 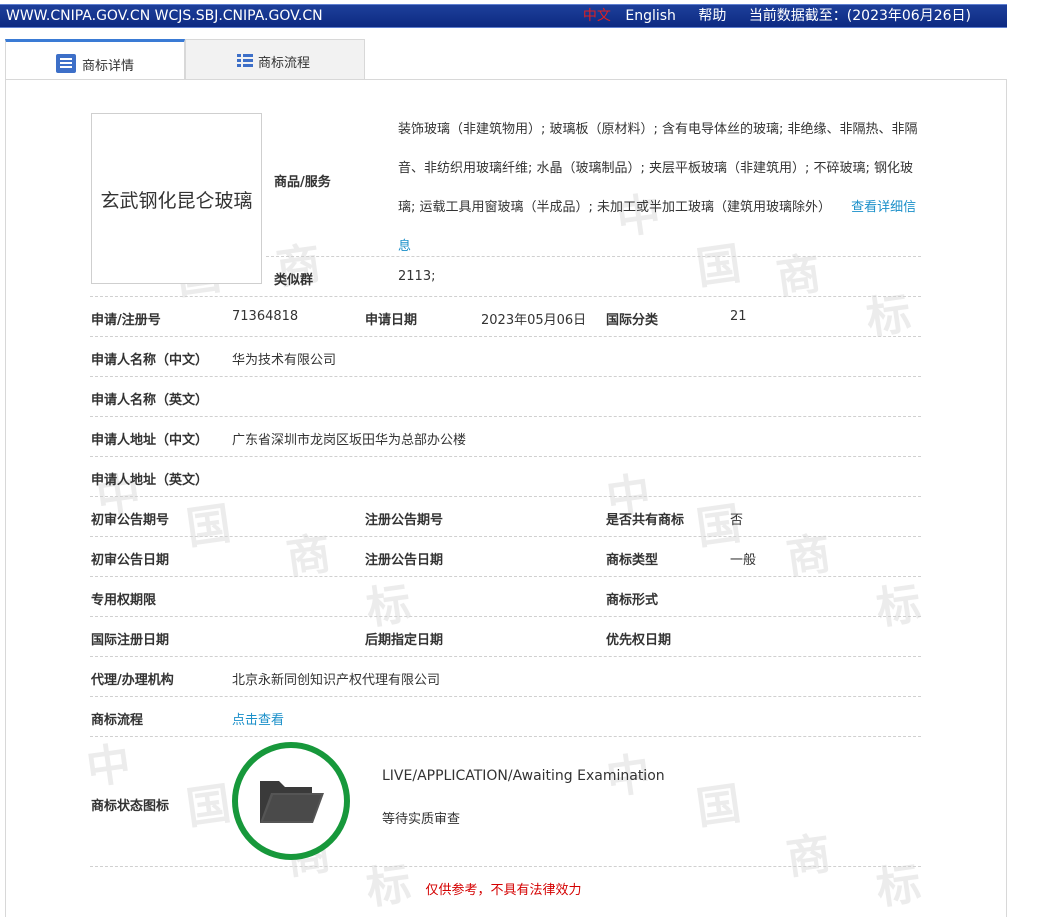 What do you see at coordinates (284, 63) in the screenshot?
I see `tab-label: 商标流程` at bounding box center [284, 63].